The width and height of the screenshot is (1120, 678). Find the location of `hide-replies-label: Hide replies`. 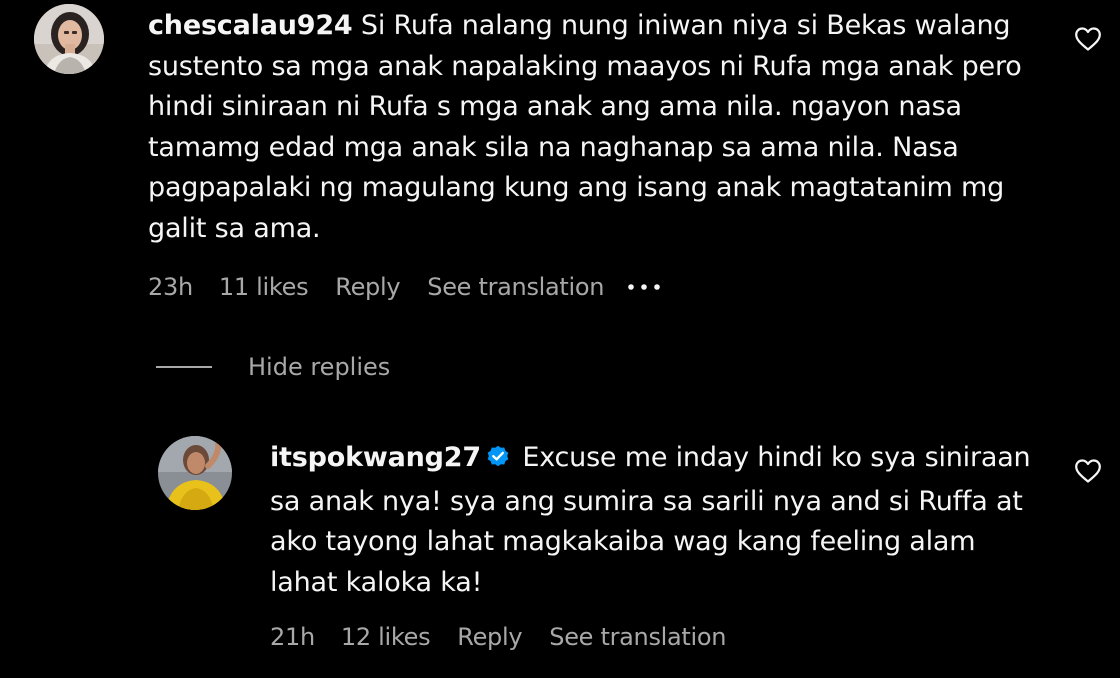

hide-replies-label: Hide replies is located at coordinates (319, 367).